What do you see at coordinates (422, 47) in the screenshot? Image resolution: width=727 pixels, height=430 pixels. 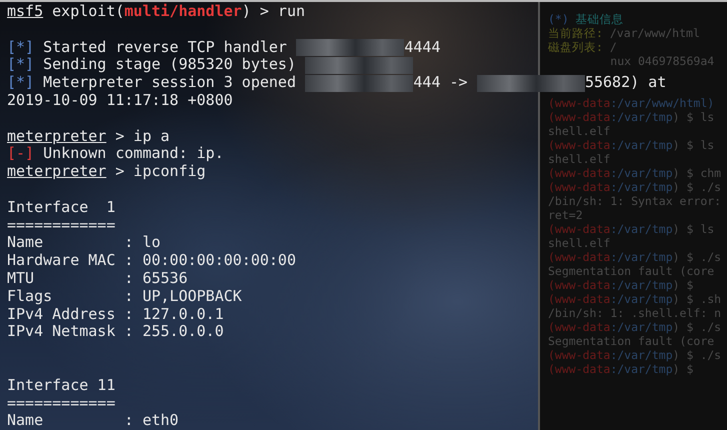 I see `output-text: 4444` at bounding box center [422, 47].